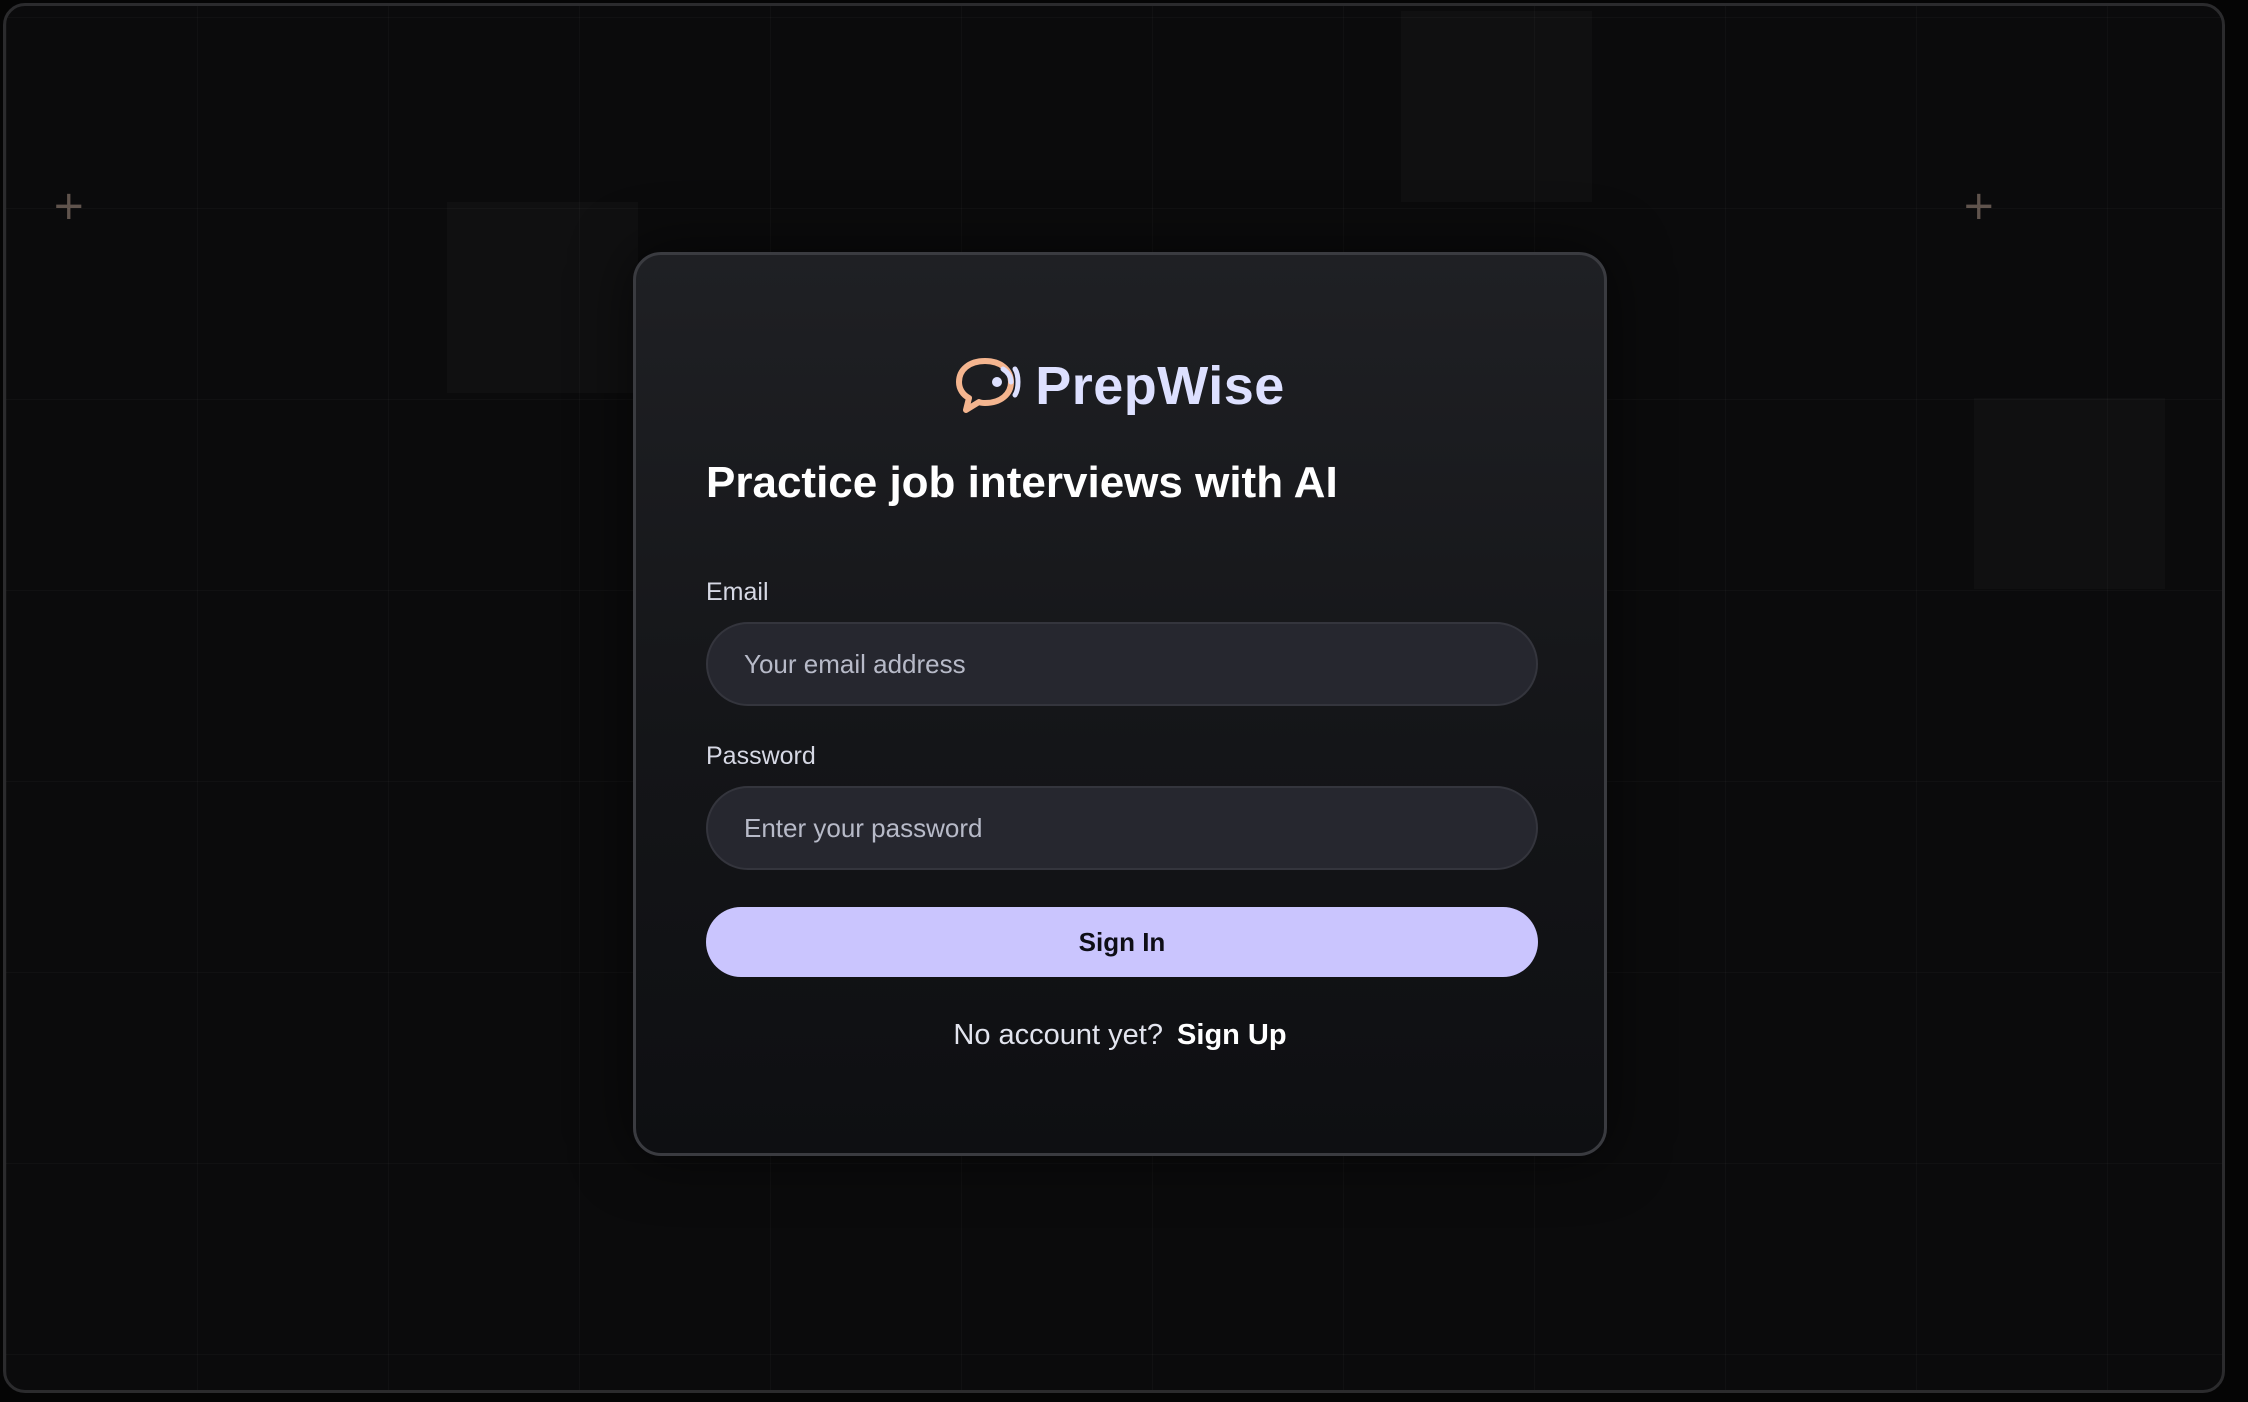 Image resolution: width=2248 pixels, height=1402 pixels. I want to click on sign-up-prompt-text: No account yet?, so click(1058, 1035).